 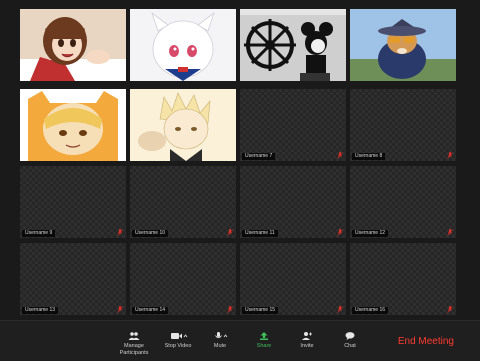 What do you see at coordinates (73, 202) in the screenshot?
I see `participant-tile: Username 9` at bounding box center [73, 202].